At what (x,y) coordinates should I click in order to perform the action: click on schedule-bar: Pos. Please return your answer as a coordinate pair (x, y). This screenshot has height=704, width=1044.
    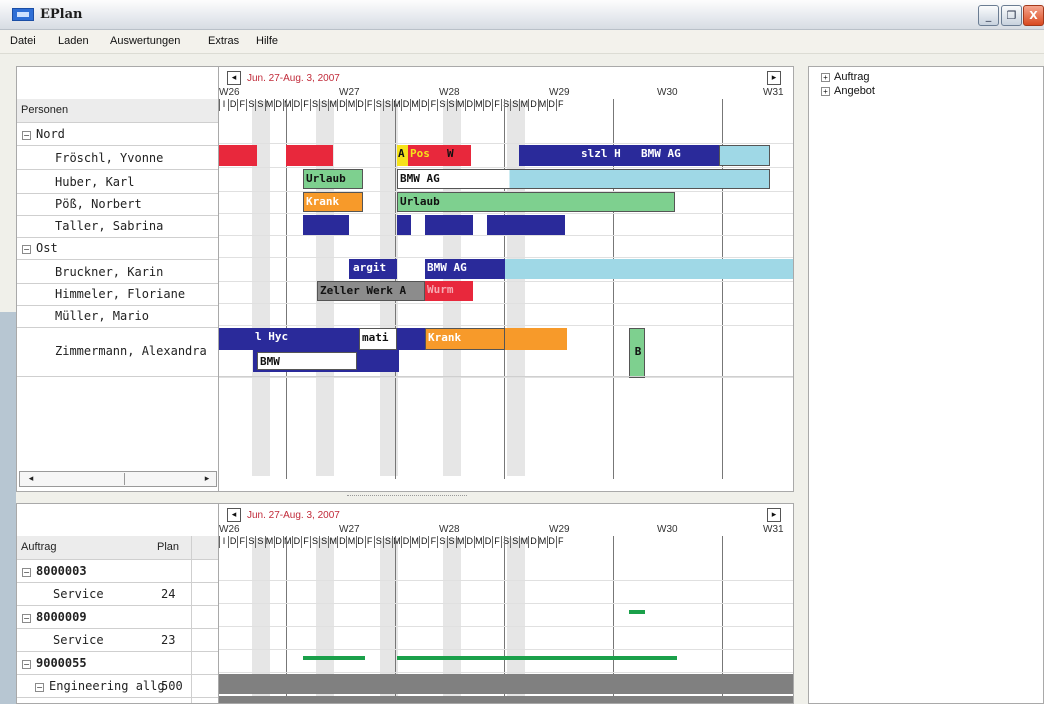
    Looking at the image, I should click on (426, 155).